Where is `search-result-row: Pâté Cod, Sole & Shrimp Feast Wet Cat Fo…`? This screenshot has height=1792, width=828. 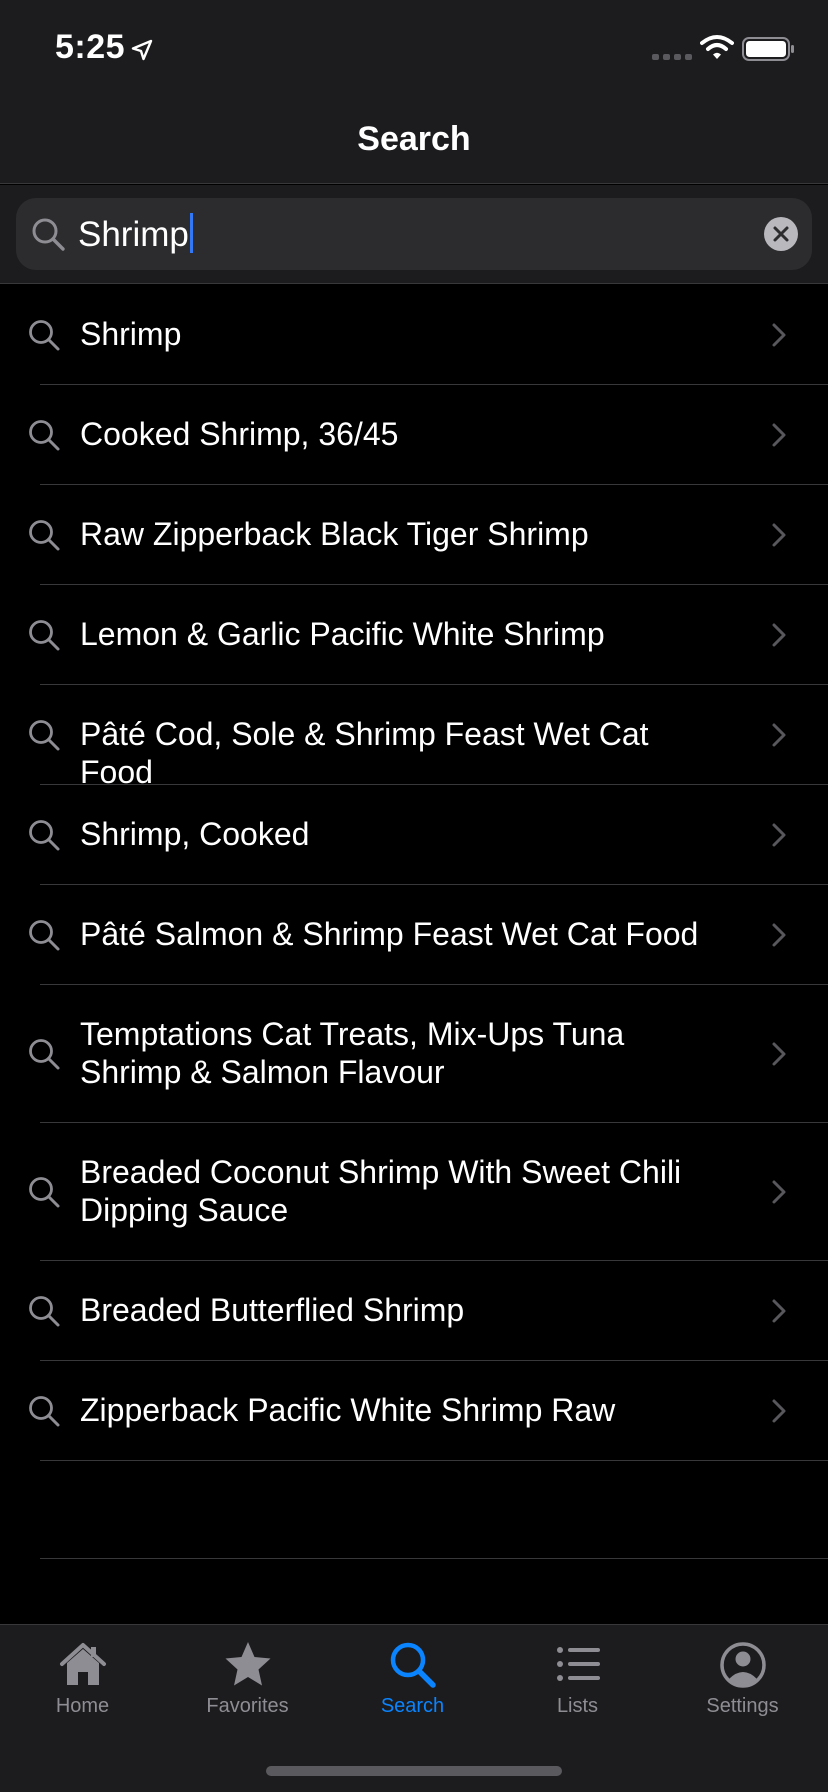
search-result-row: Pâté Cod, Sole & Shrimp Feast Wet Cat Fo… is located at coordinates (414, 737).